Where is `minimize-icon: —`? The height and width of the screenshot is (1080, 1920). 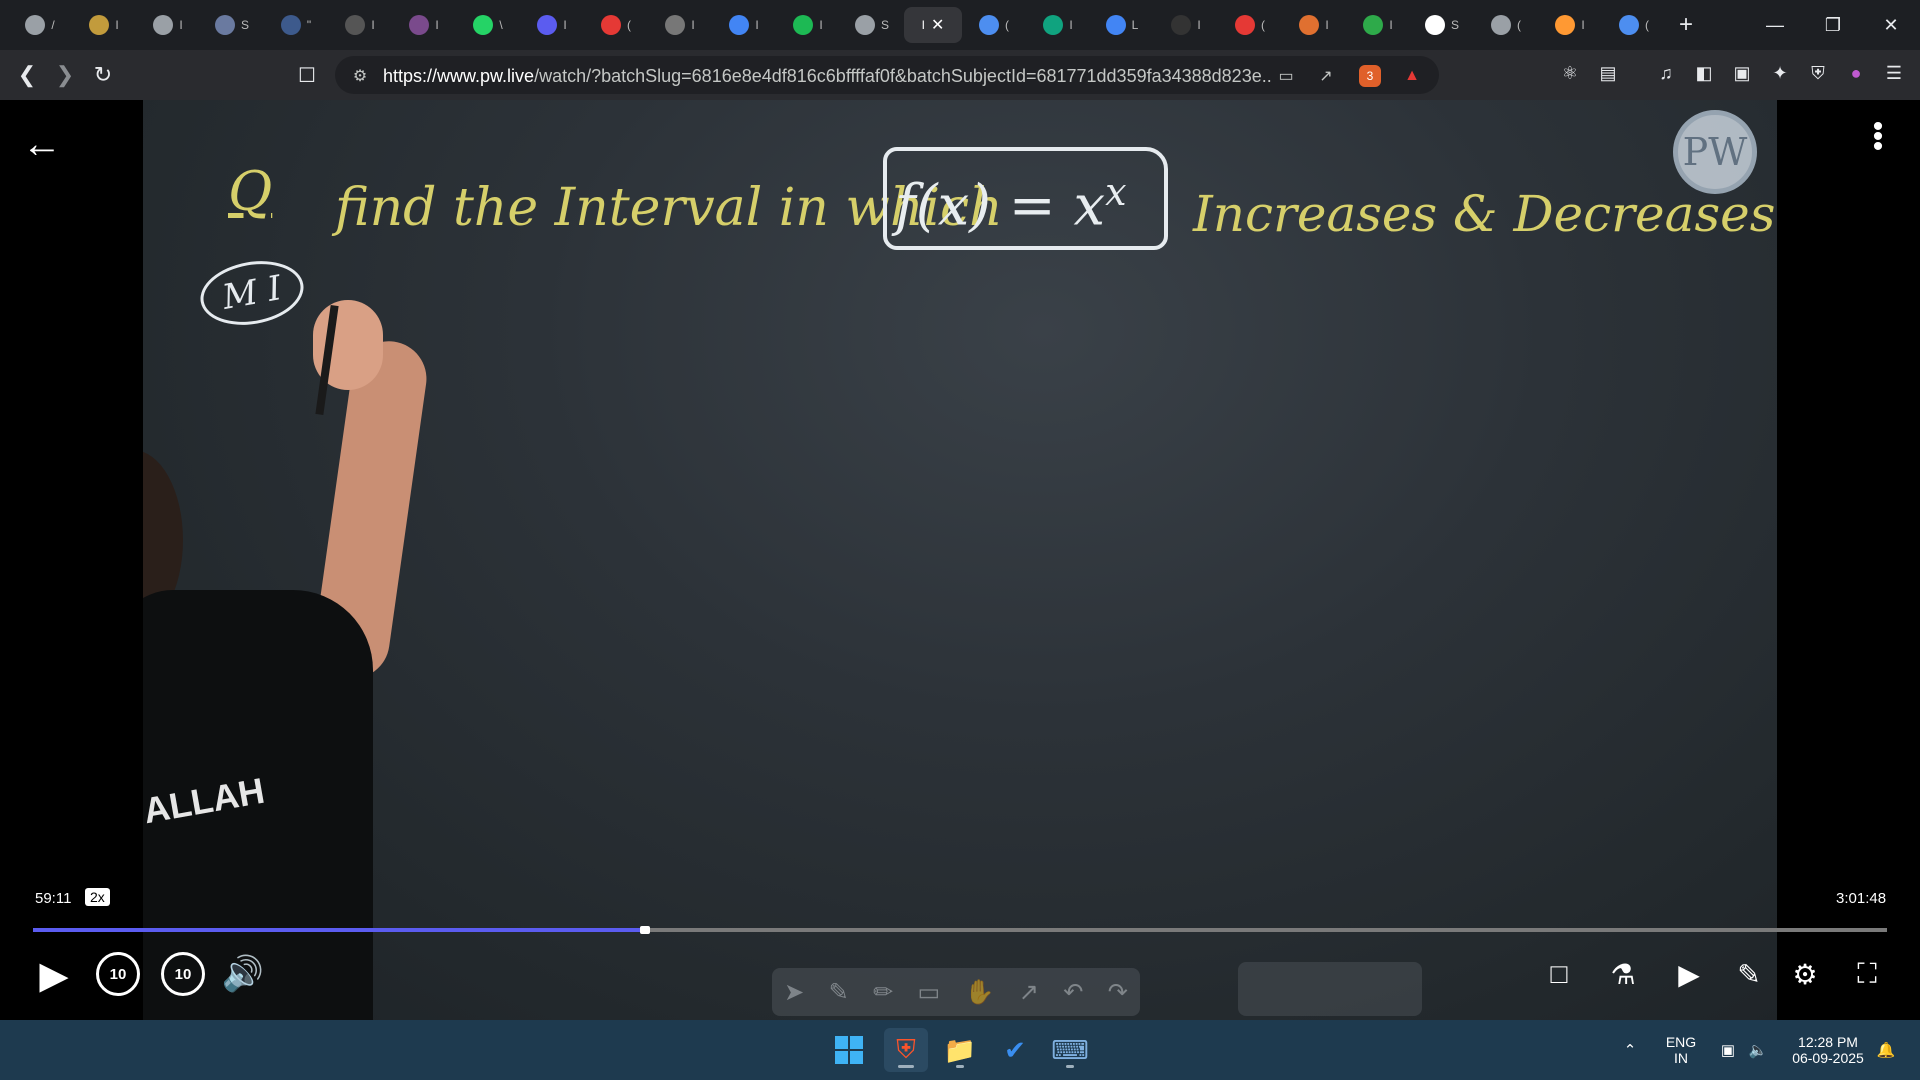 minimize-icon: — is located at coordinates (1775, 25).